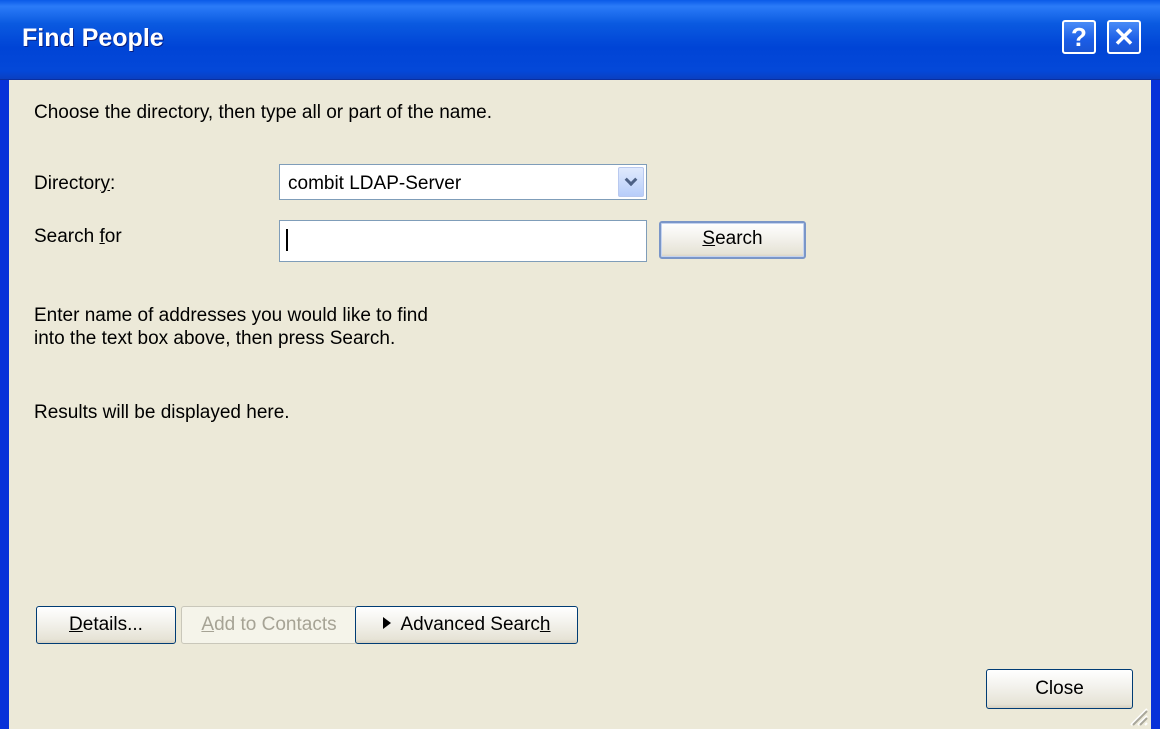  Describe the element at coordinates (78, 236) in the screenshot. I see `search-for-label: Search for` at that location.